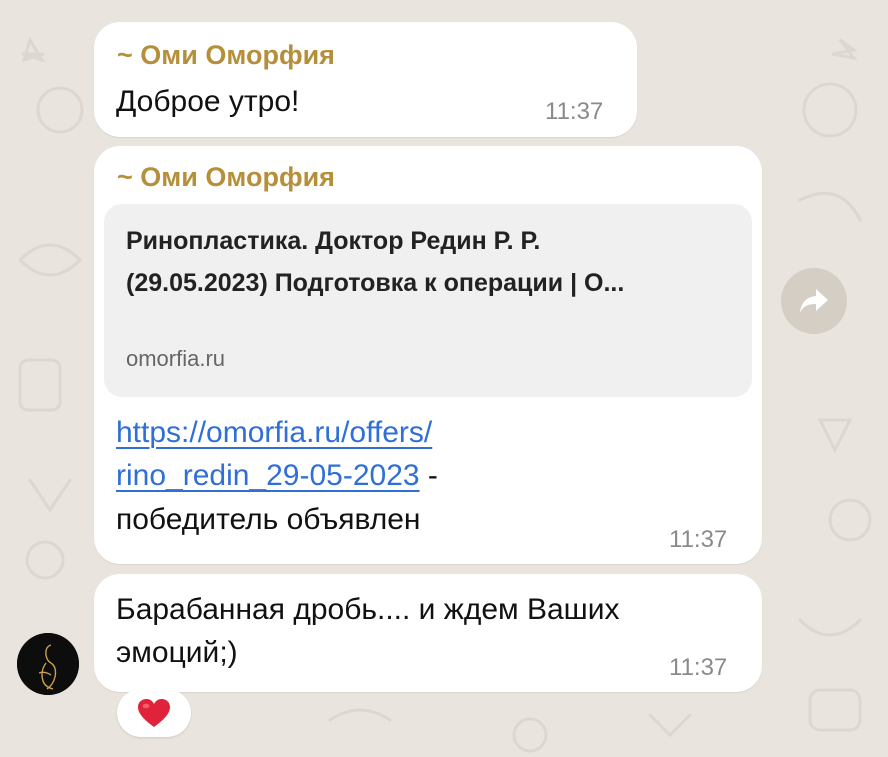 The width and height of the screenshot is (888, 757). Describe the element at coordinates (428, 475) in the screenshot. I see `message-dash: -` at that location.